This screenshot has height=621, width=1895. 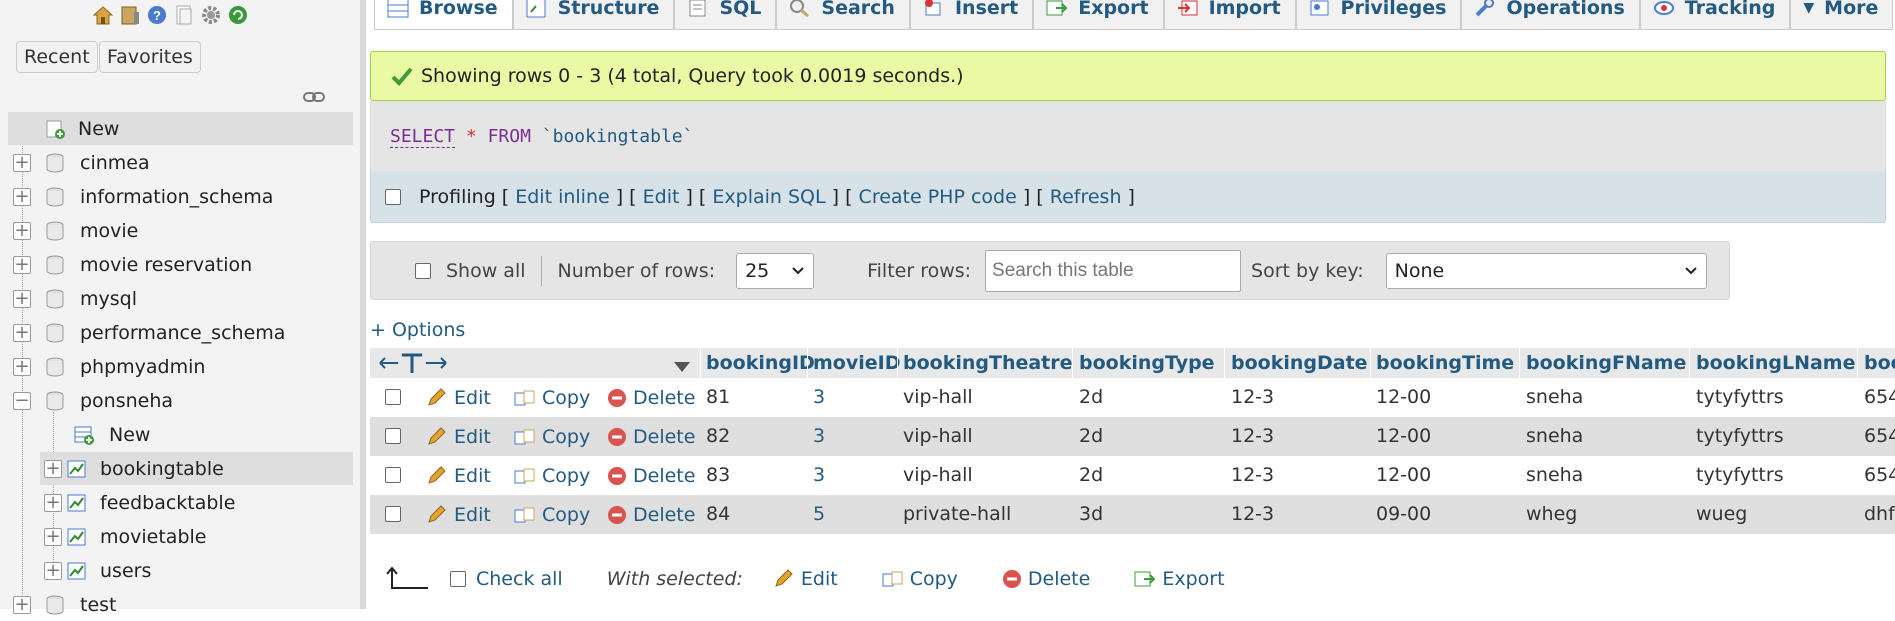 I want to click on tab-more: ▼ More, so click(x=1842, y=15).